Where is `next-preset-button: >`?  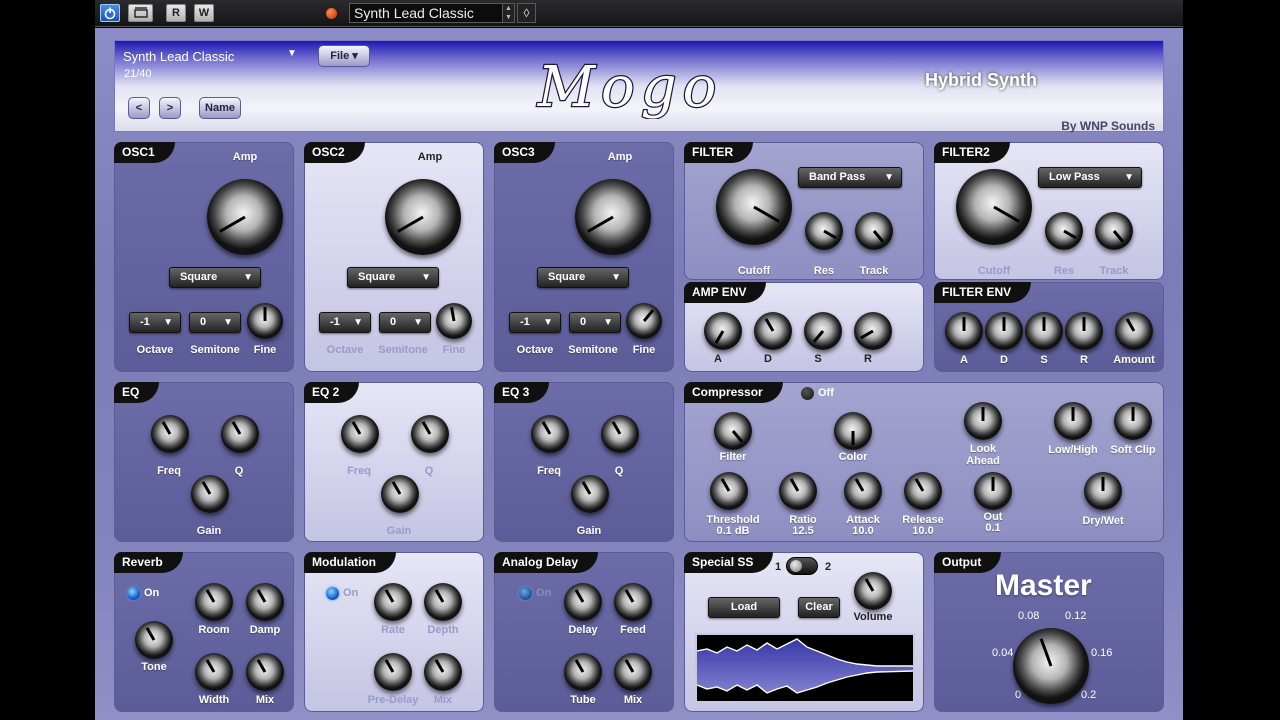
next-preset-button: > is located at coordinates (170, 108).